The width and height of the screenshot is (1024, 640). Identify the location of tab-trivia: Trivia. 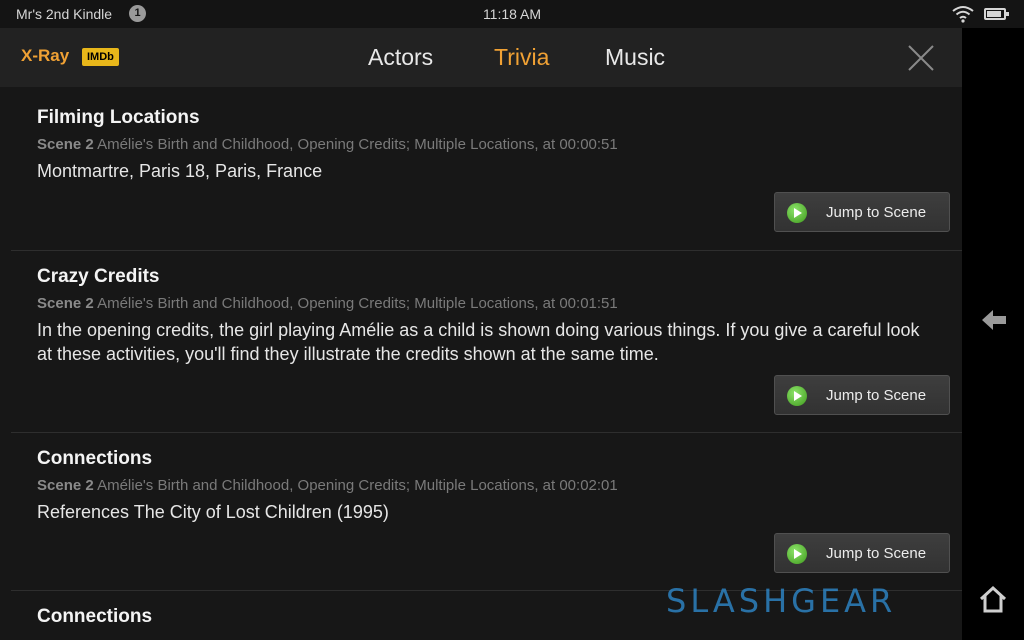
(521, 57).